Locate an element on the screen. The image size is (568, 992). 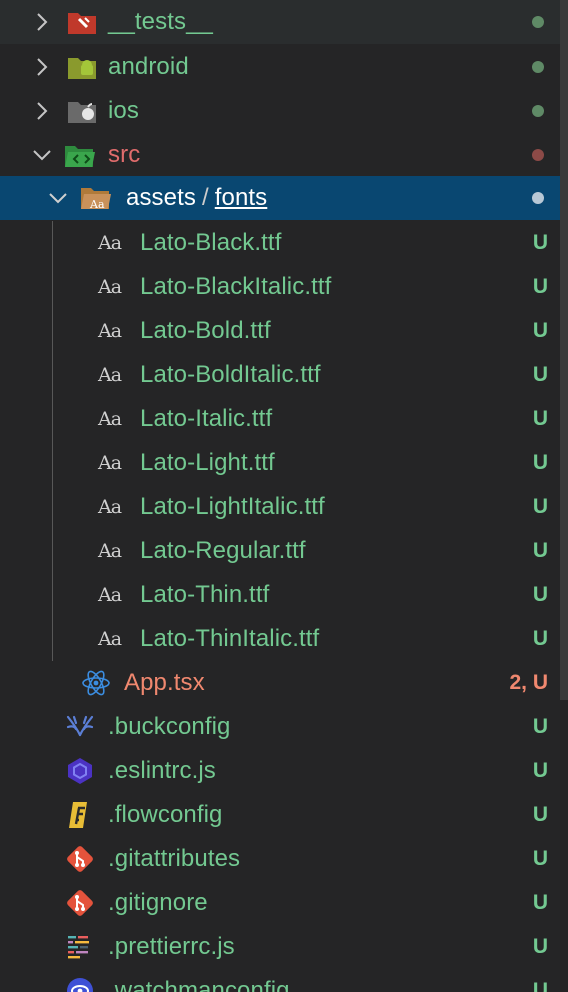
file-row-font: Aa Lato-Regular.ttf U is located at coordinates (280, 551).